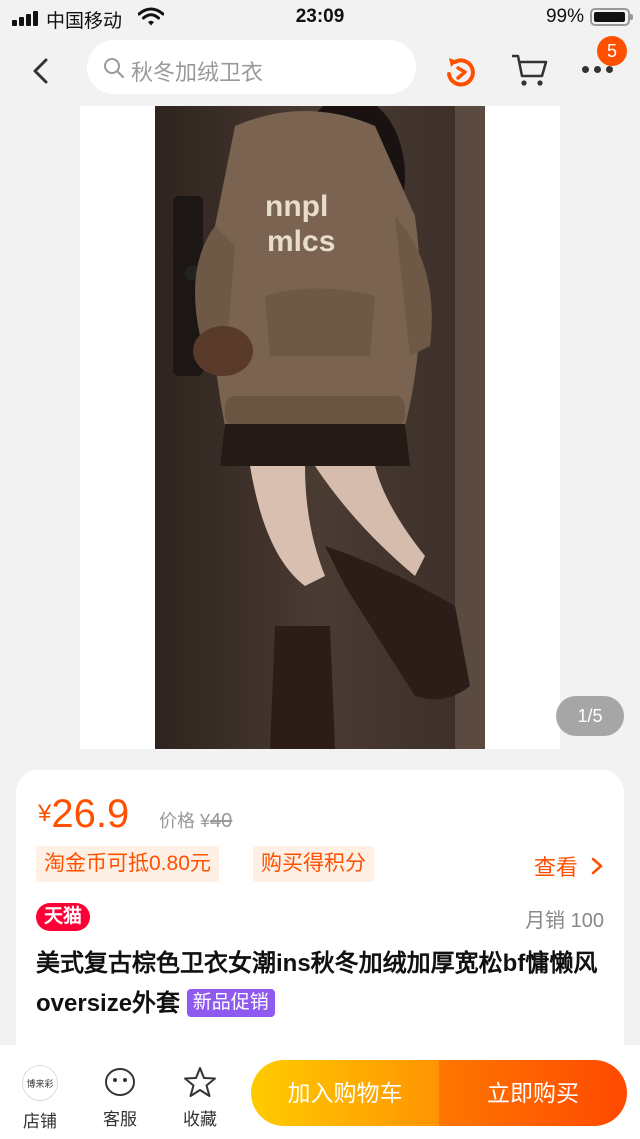  Describe the element at coordinates (564, 921) in the screenshot. I see `monthly-sales: 月销 100` at that location.